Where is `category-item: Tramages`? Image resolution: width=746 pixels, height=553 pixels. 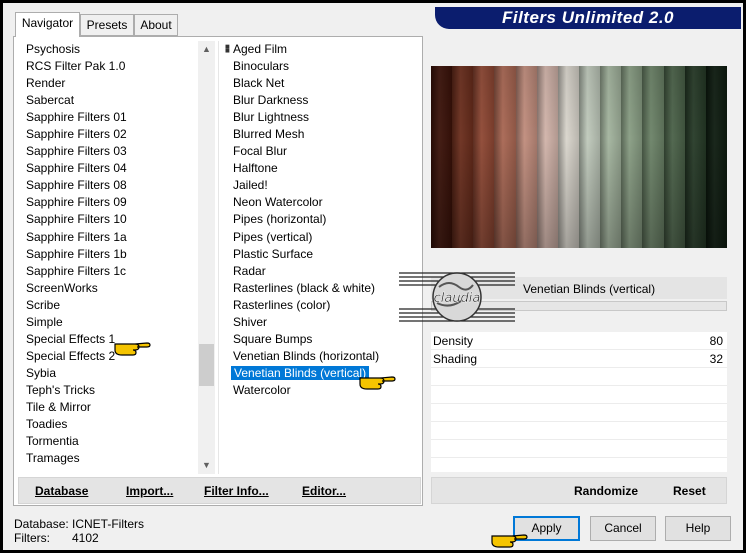
category-item: Tramages is located at coordinates (104, 458).